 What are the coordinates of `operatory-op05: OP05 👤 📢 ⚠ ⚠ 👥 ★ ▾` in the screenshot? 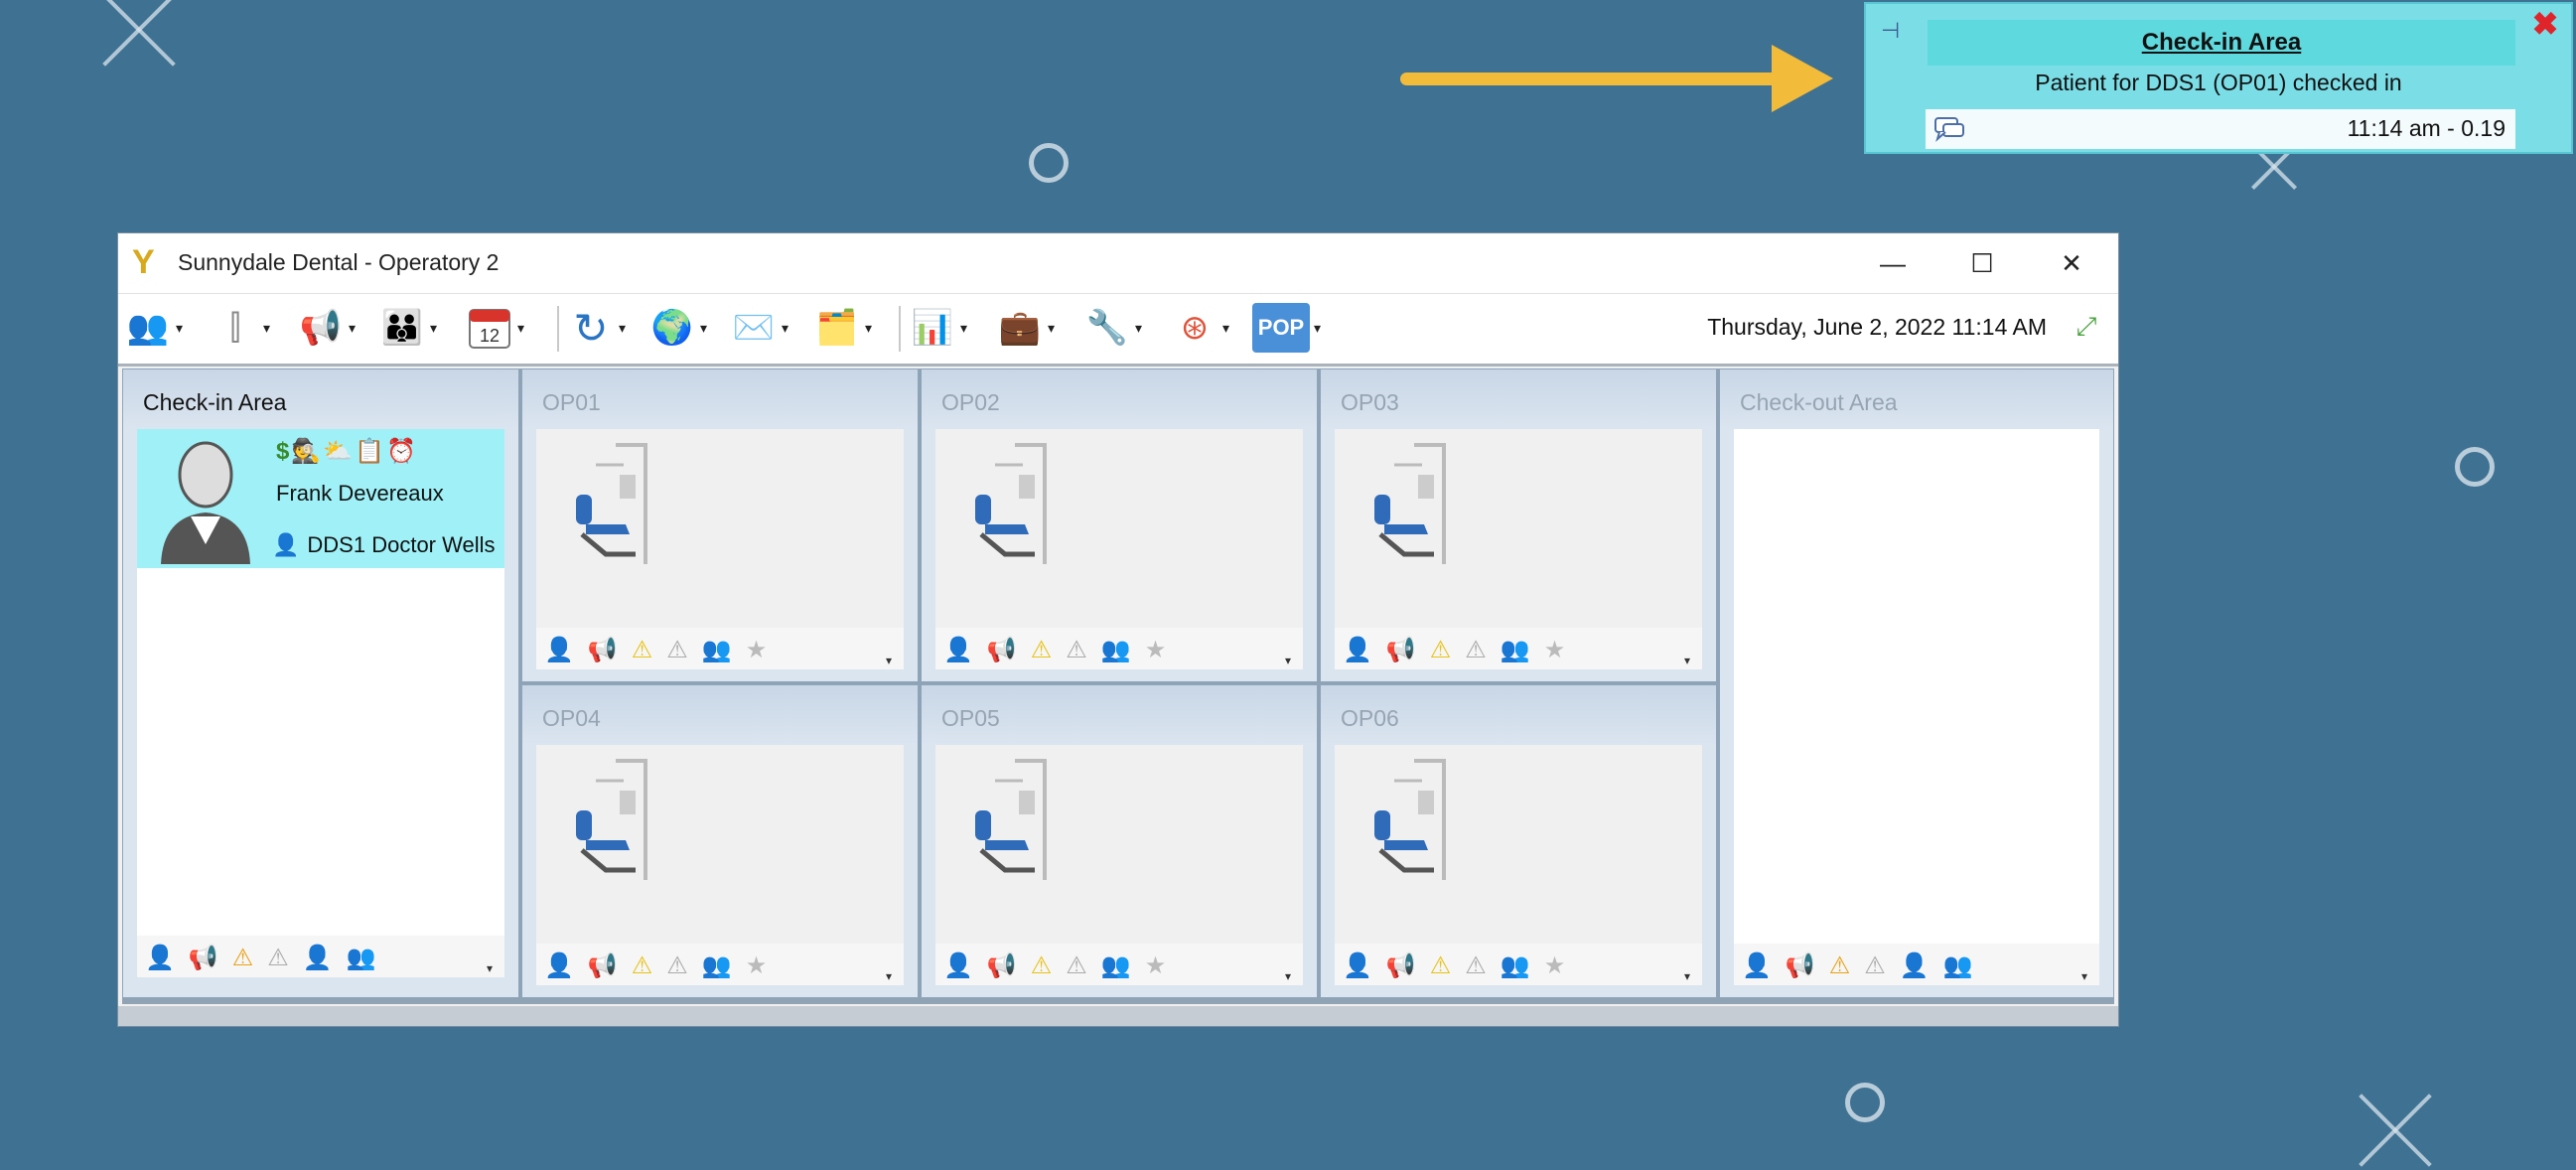 It's located at (1120, 841).